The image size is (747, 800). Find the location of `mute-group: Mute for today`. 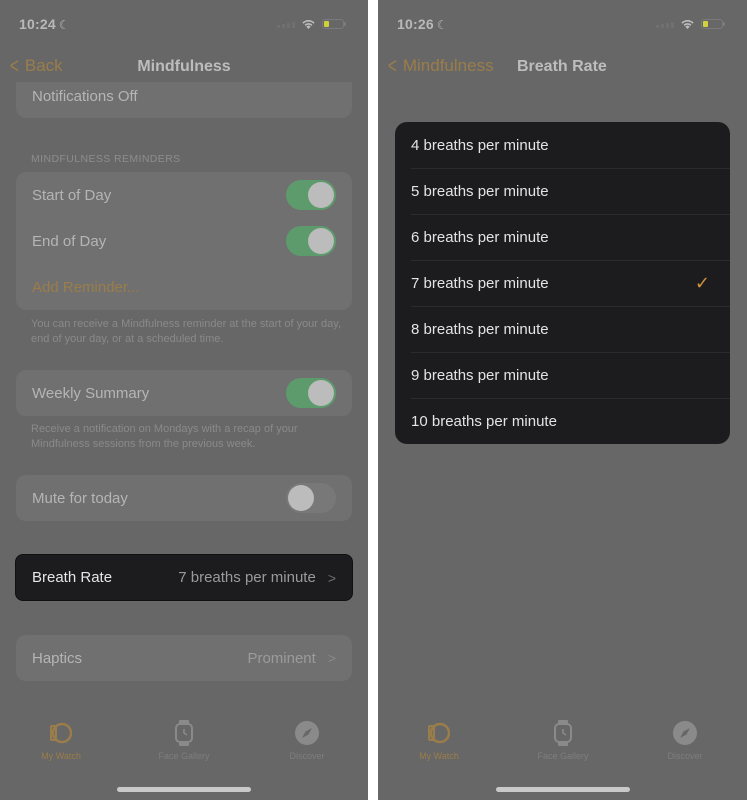

mute-group: Mute for today is located at coordinates (184, 498).